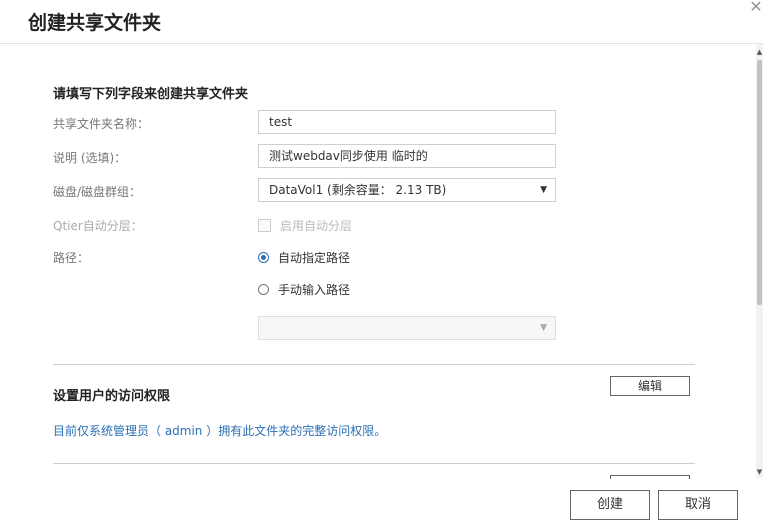 The image size is (763, 523). Describe the element at coordinates (650, 477) in the screenshot. I see `partially-visible-button` at that location.